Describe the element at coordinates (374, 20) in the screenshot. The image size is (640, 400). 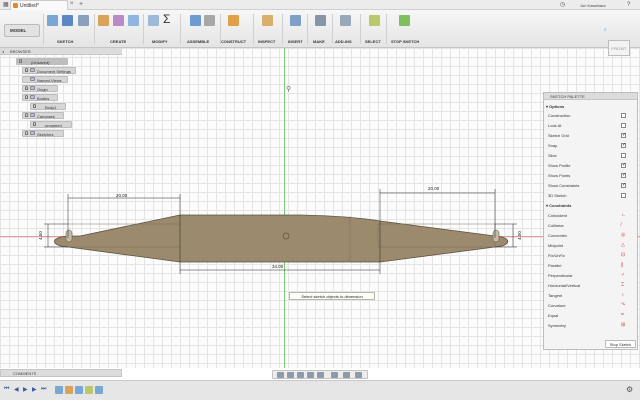
I see `select-icon` at that location.